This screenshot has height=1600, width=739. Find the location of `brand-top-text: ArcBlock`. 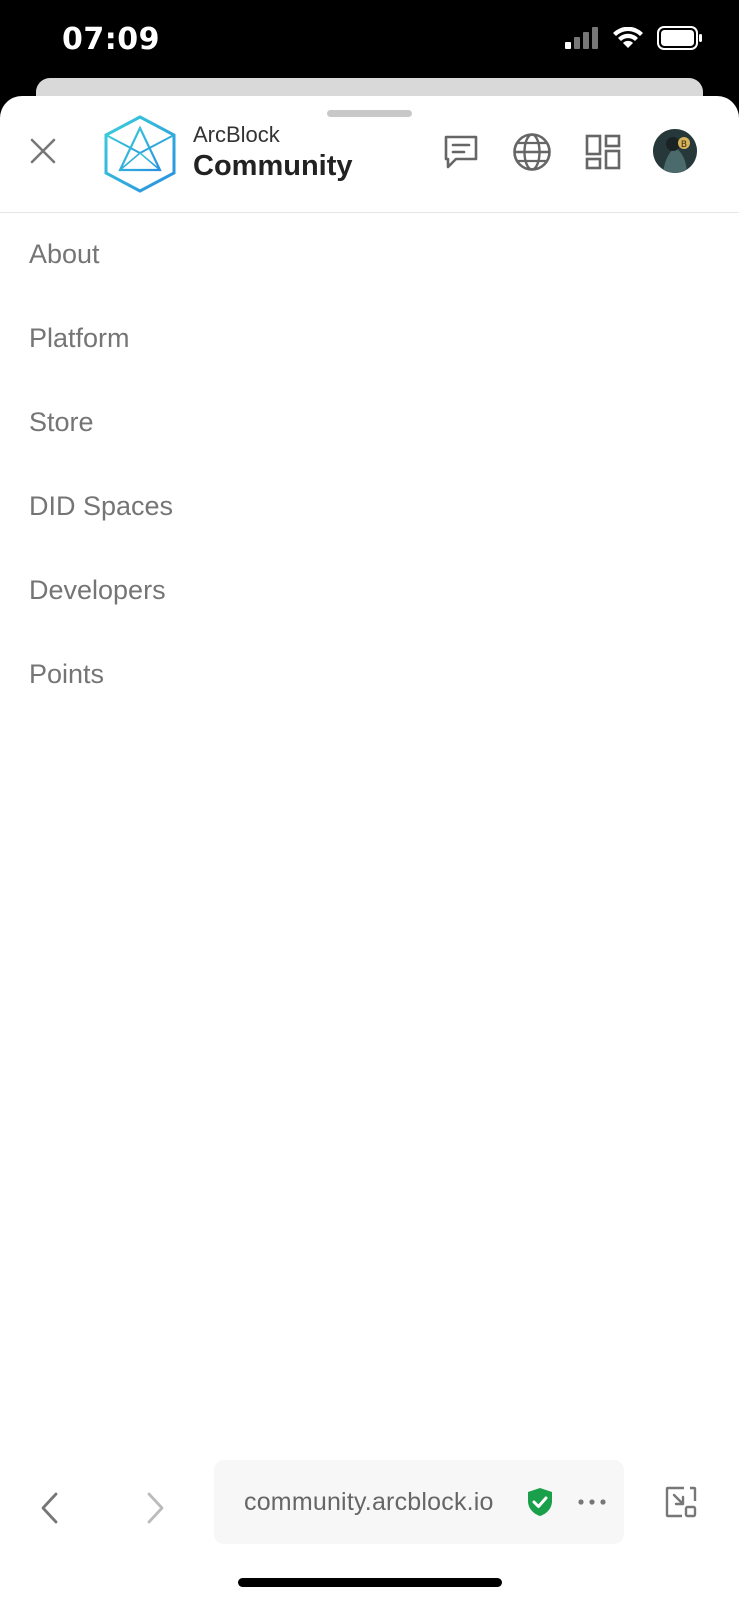

brand-top-text: ArcBlock is located at coordinates (236, 134).